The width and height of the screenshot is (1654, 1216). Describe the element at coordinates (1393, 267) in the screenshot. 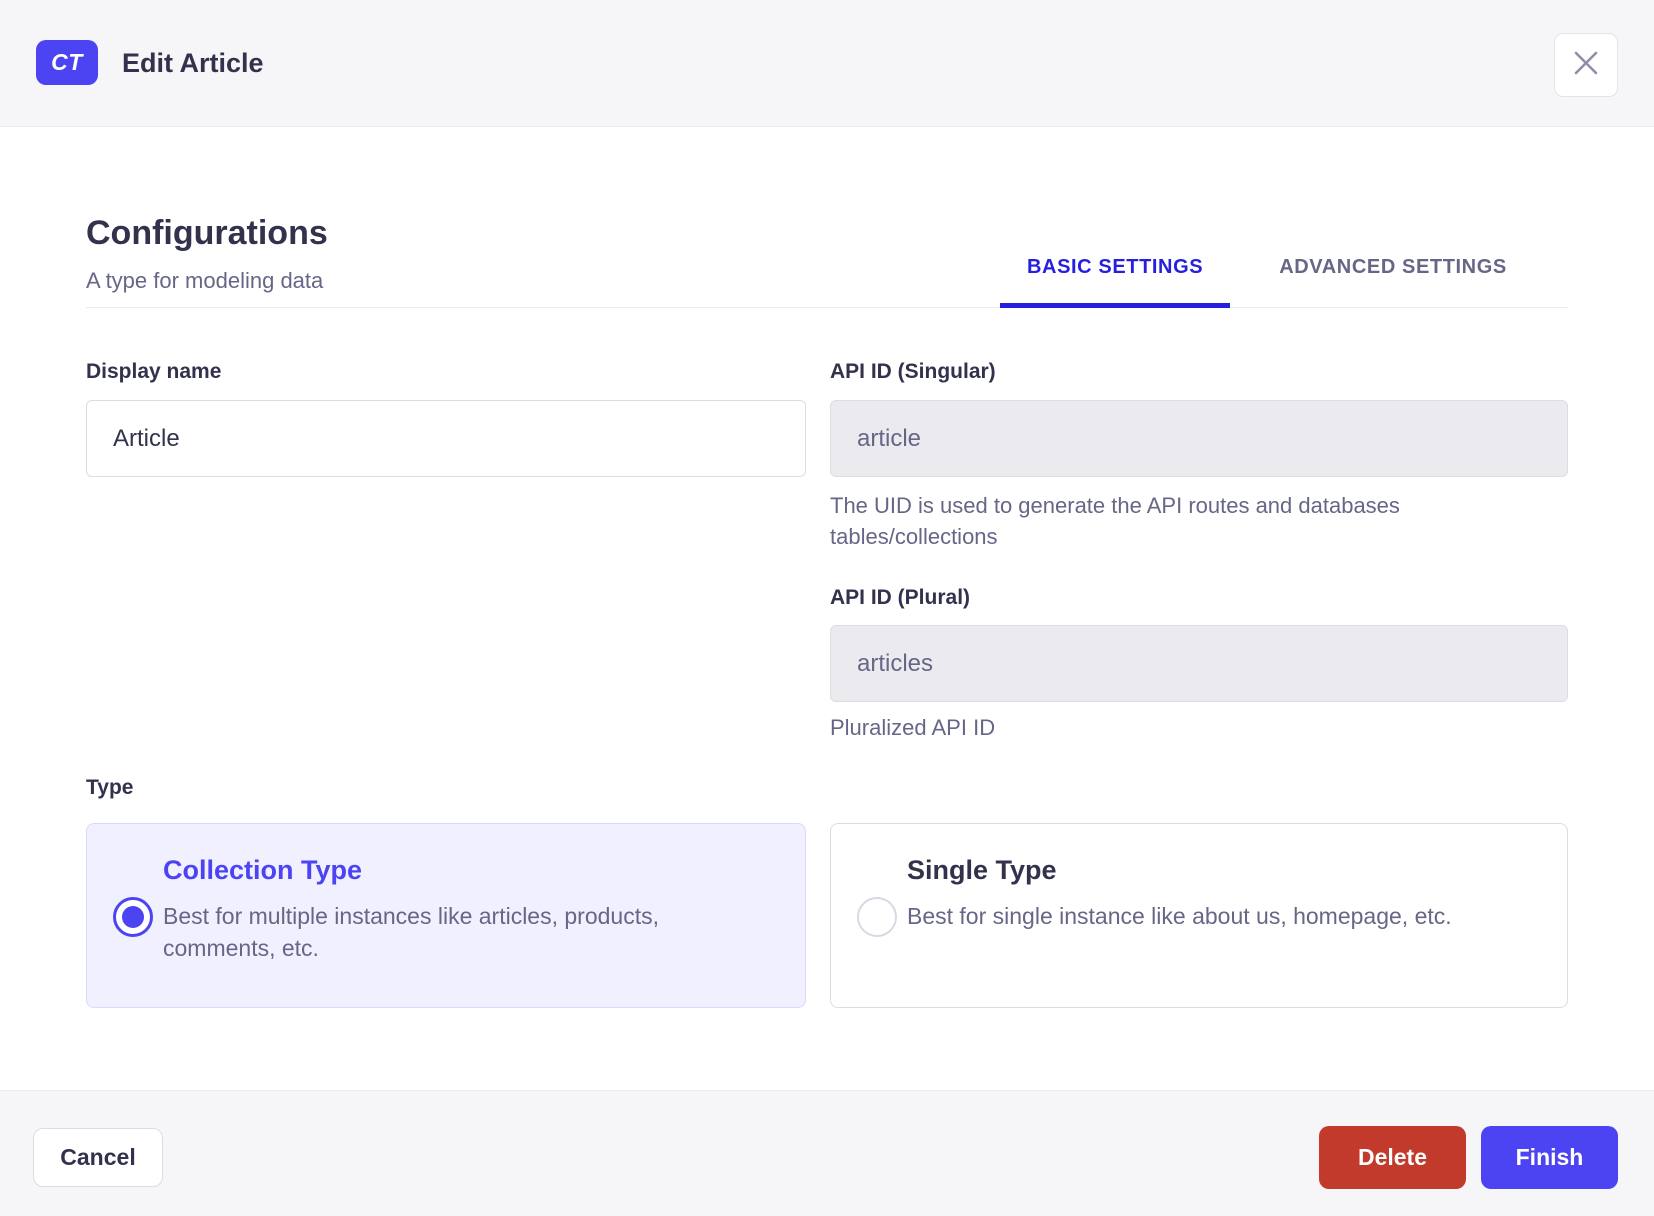

I see `tab-advanced-settings: ADVANCED SETTINGS` at that location.